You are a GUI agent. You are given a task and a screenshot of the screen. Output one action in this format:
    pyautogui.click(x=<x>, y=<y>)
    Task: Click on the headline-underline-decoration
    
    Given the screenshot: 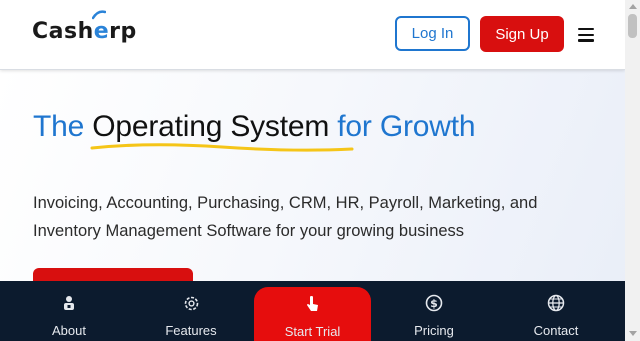 What is the action you would take?
    pyautogui.click(x=222, y=147)
    